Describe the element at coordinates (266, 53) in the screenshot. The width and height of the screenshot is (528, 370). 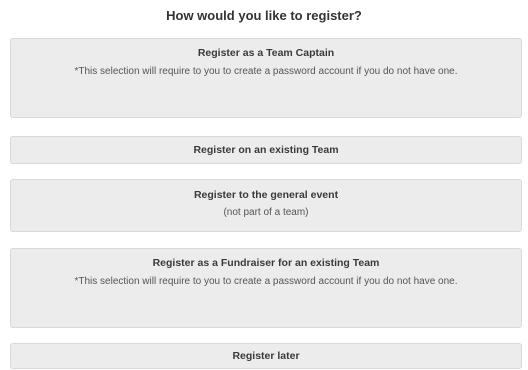
I see `option-title: Register as a Team Captain` at that location.